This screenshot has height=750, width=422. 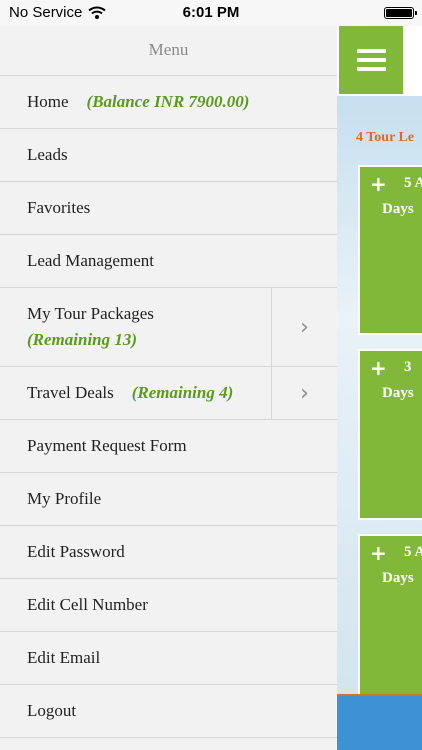 What do you see at coordinates (168, 327) in the screenshot?
I see `menu-item-my-tour-packages: My Tour Packages (Remaining 13) ›` at bounding box center [168, 327].